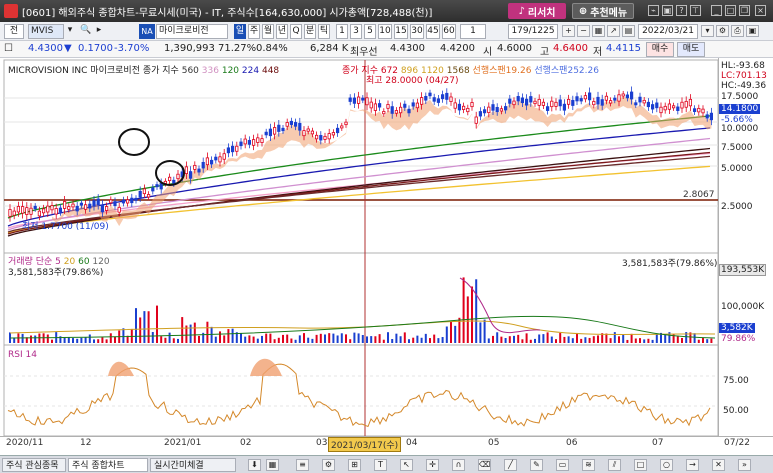 Image resolution: width=773 pixels, height=473 pixels. Describe the element at coordinates (716, 10) in the screenshot. I see `minimize-icon: _` at that location.